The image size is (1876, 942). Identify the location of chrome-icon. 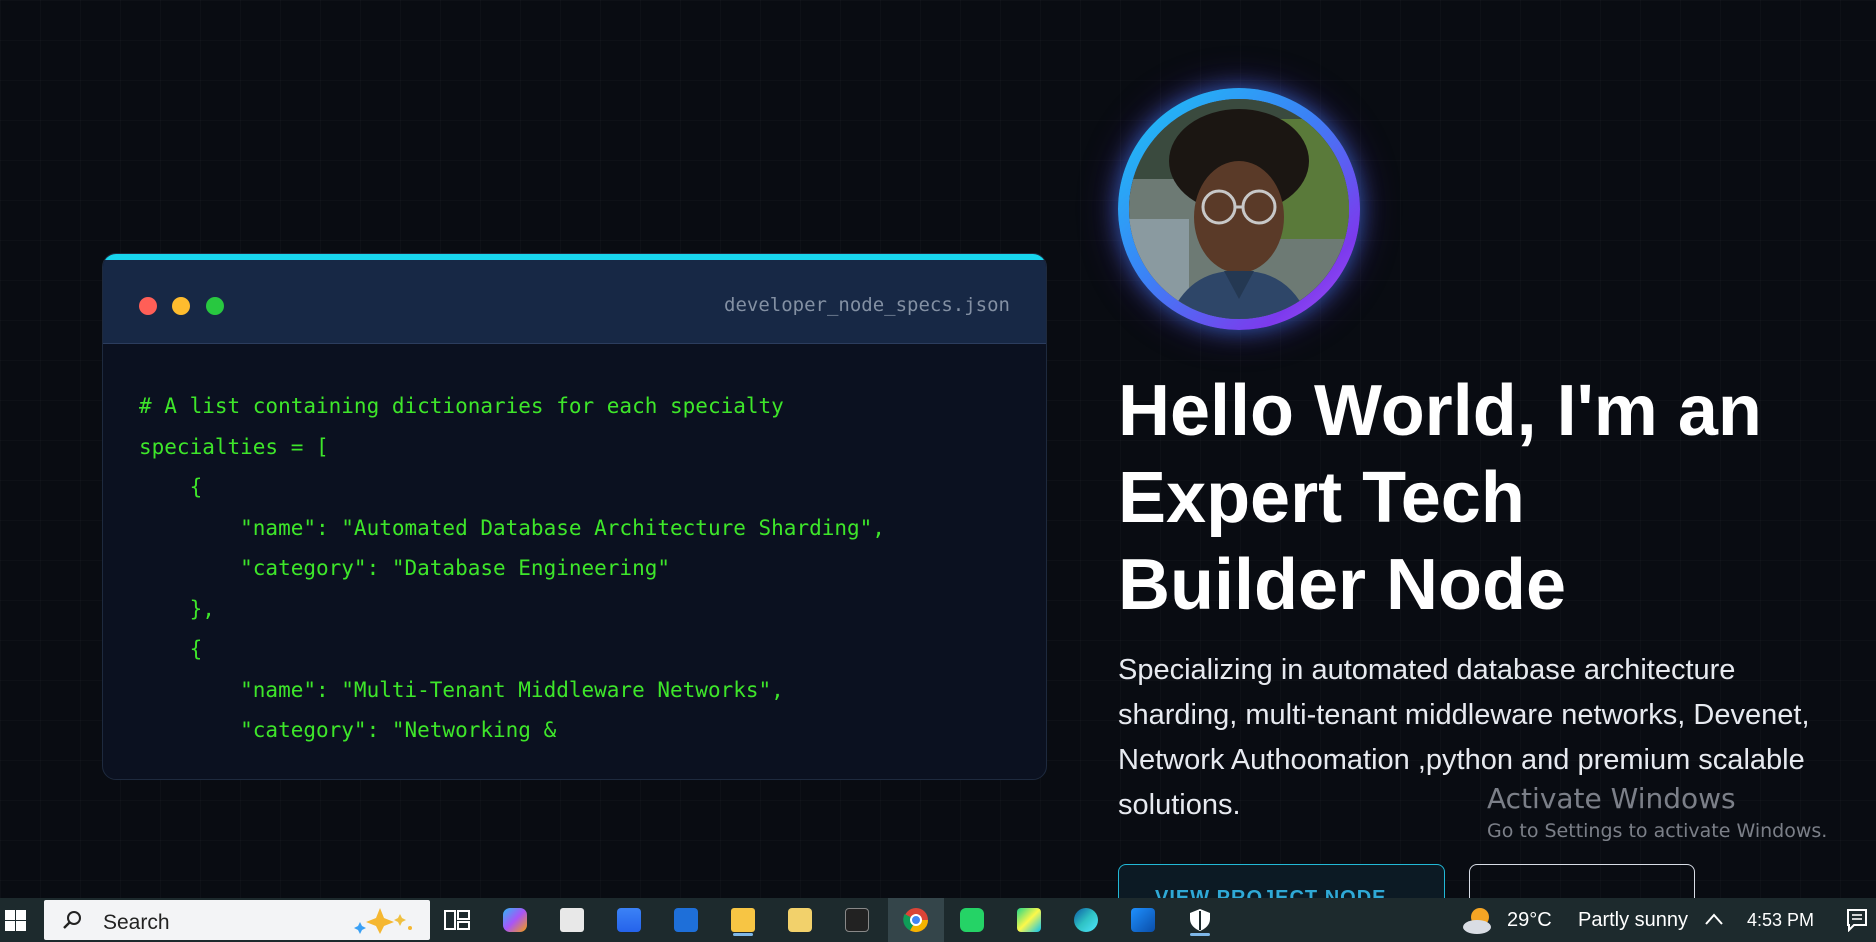
(916, 920).